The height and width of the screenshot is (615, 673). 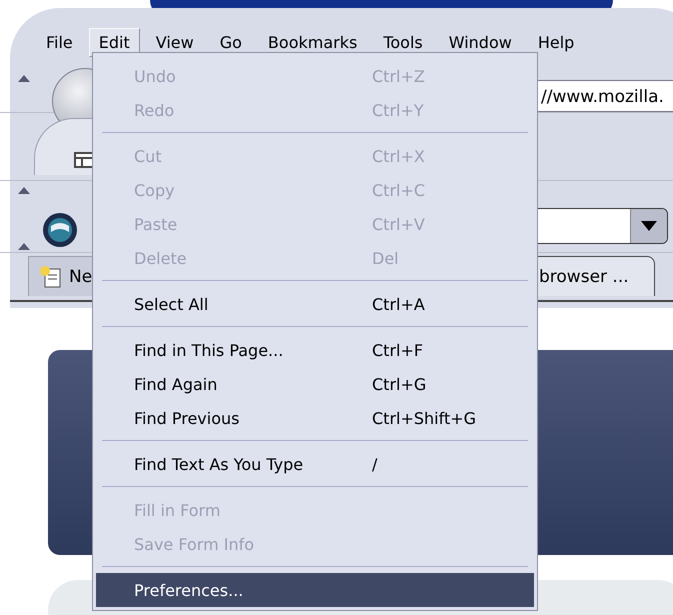 I want to click on menu-item: Find Again Ctrl+G, so click(x=315, y=384).